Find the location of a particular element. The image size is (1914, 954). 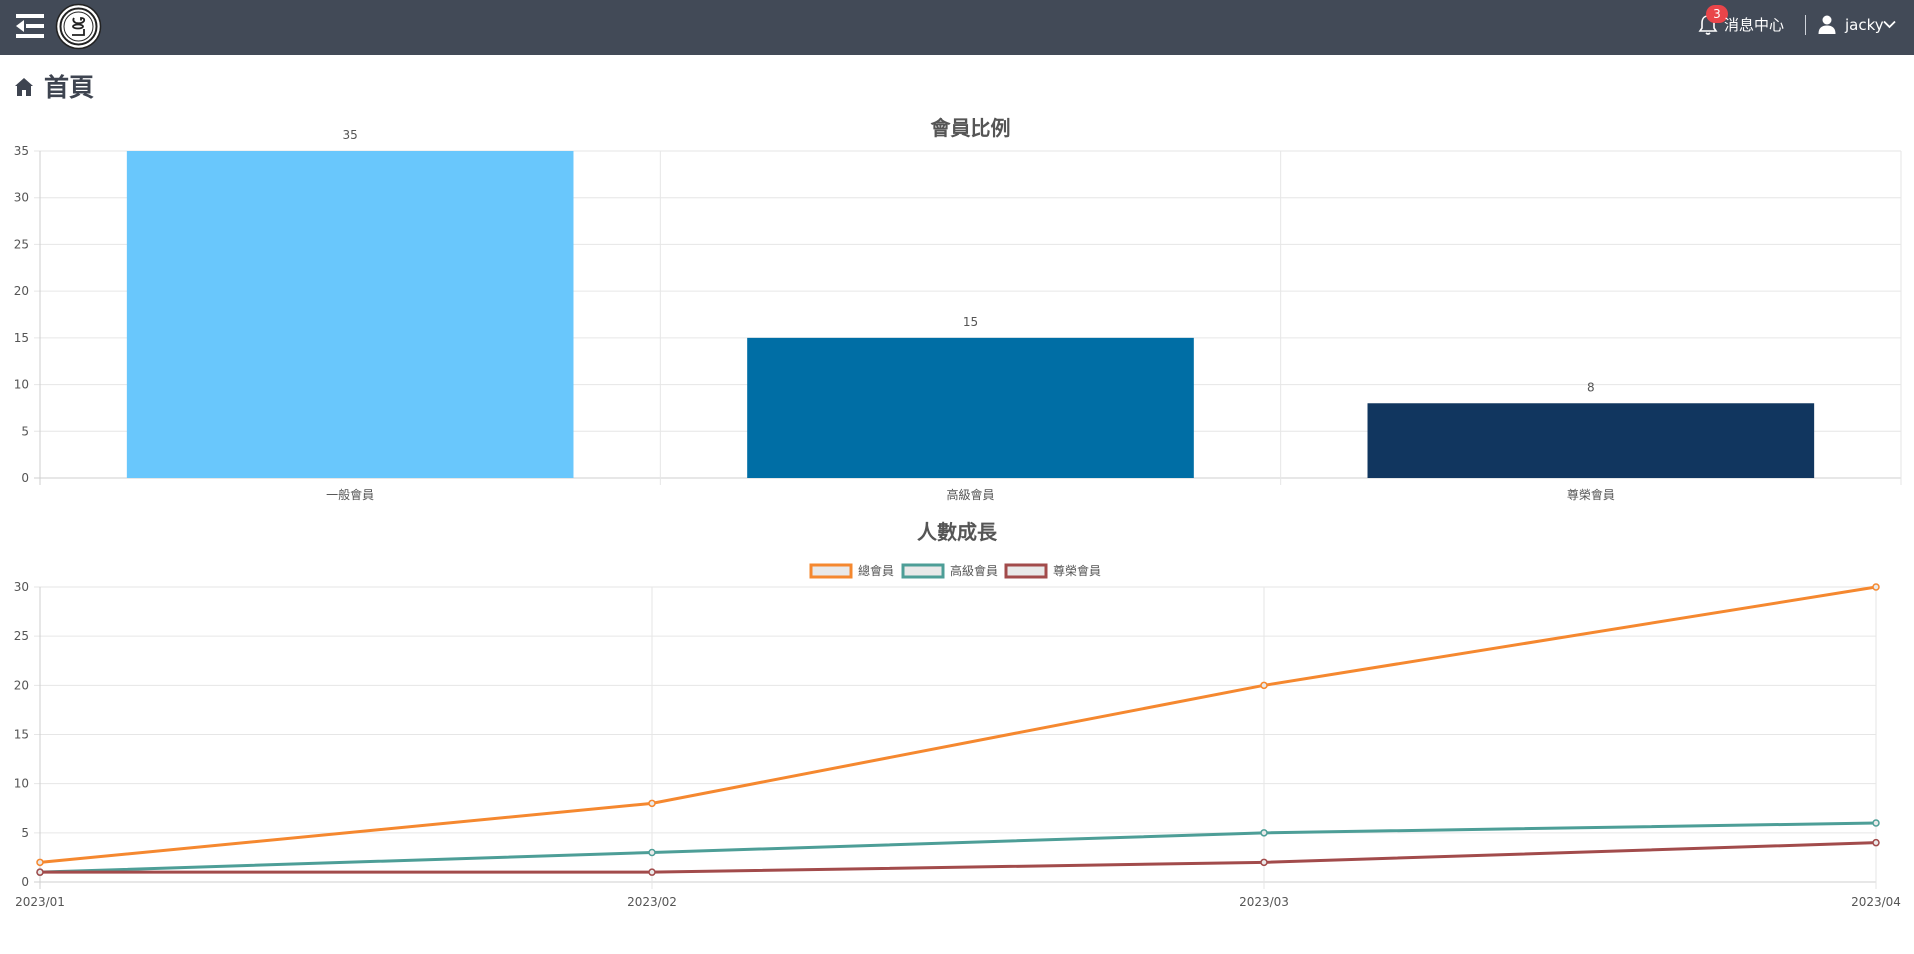

y-tick-label: 35 is located at coordinates (21, 151).